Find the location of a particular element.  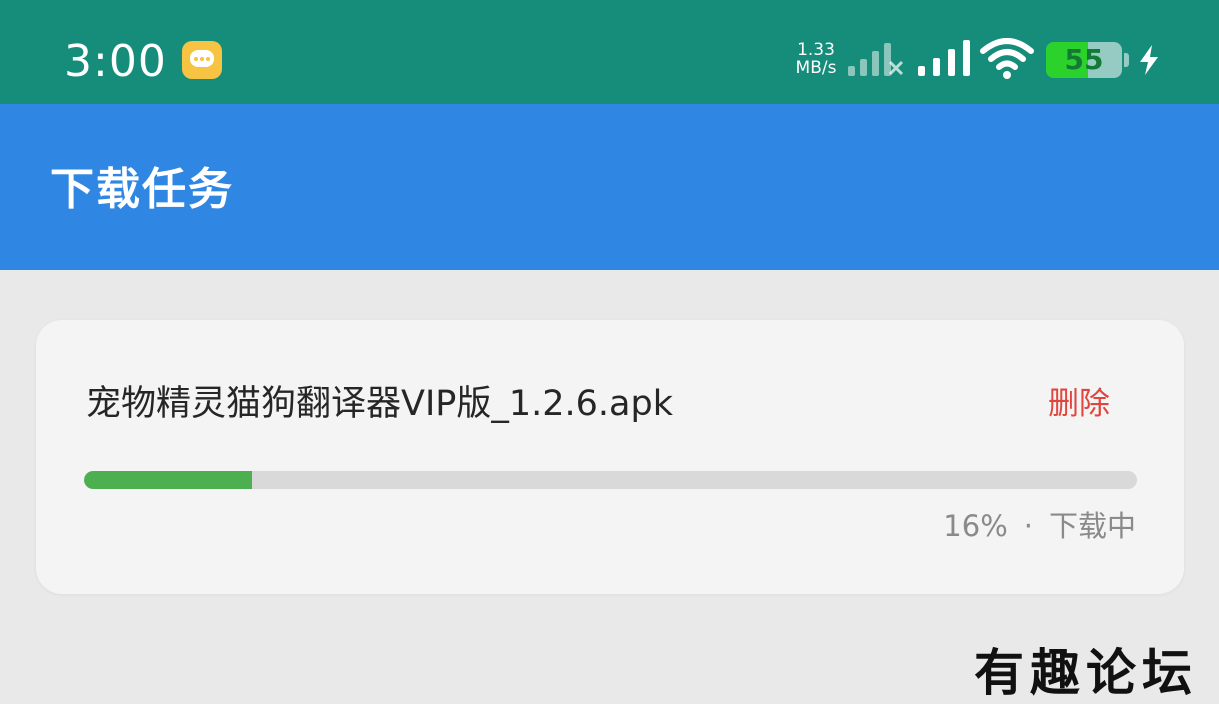

network-speed: 1.33 MB/s is located at coordinates (816, 59).